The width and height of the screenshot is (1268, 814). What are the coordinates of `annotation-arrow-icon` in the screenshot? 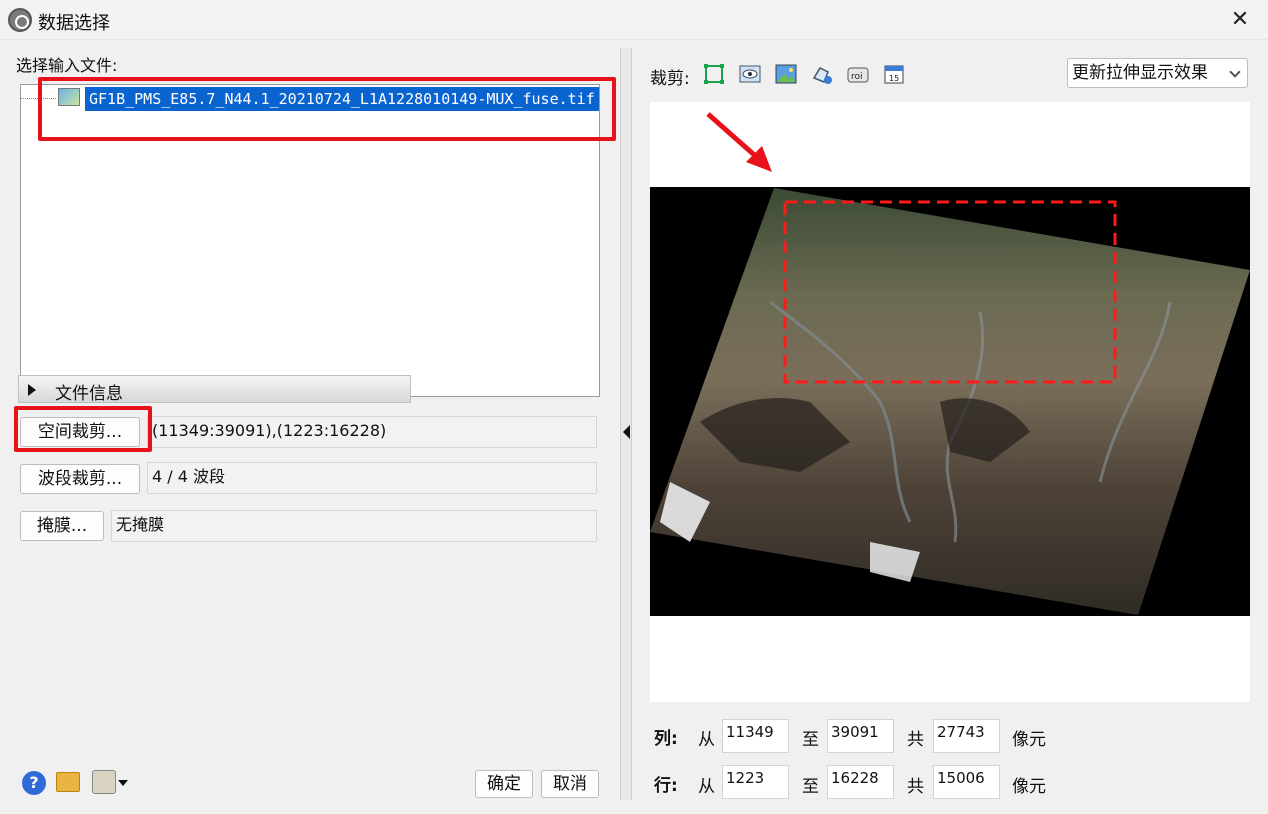 It's located at (739, 142).